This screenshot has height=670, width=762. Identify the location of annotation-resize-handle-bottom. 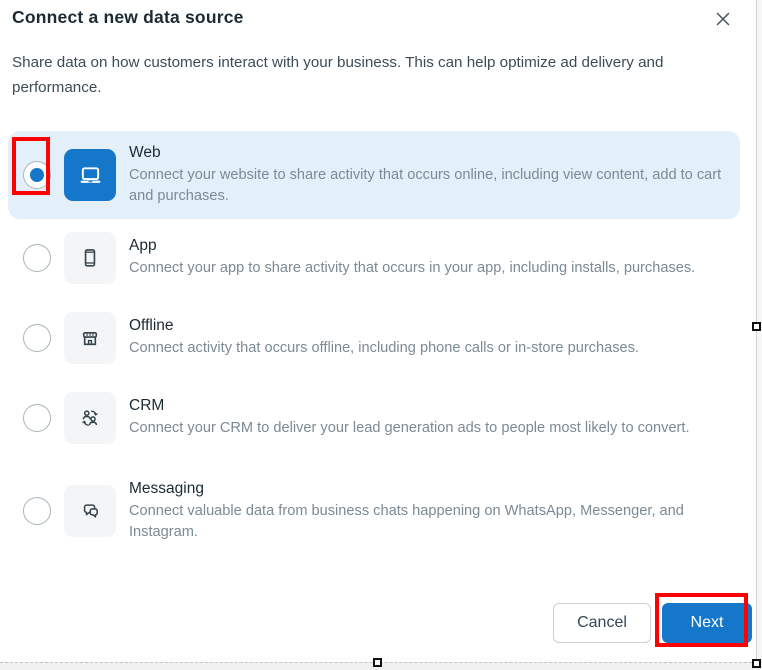
(377, 662).